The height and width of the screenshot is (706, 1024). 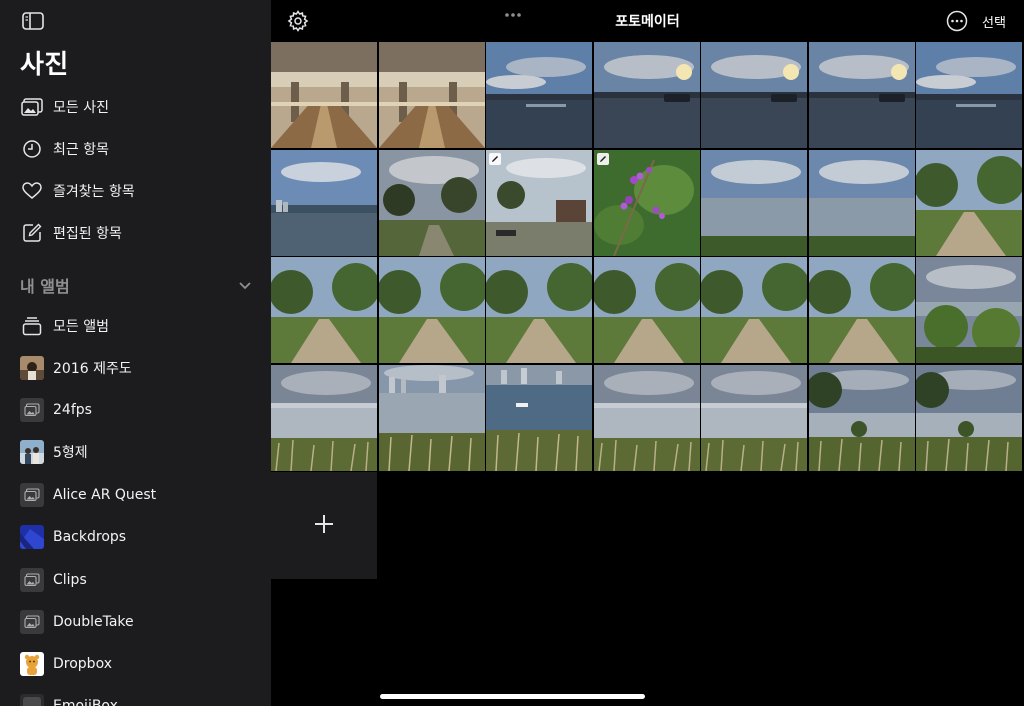 What do you see at coordinates (85, 702) in the screenshot?
I see `sidebar-item-label: EmojiBox` at bounding box center [85, 702].